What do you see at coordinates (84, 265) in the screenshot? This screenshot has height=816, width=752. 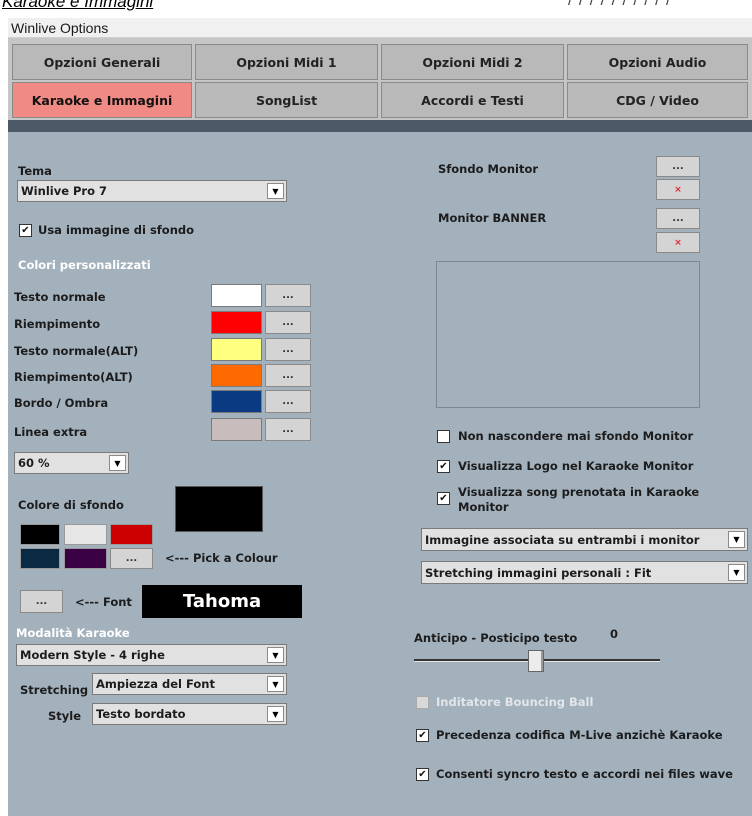 I see `colori-personalizzati-label: Colori personalizzati` at bounding box center [84, 265].